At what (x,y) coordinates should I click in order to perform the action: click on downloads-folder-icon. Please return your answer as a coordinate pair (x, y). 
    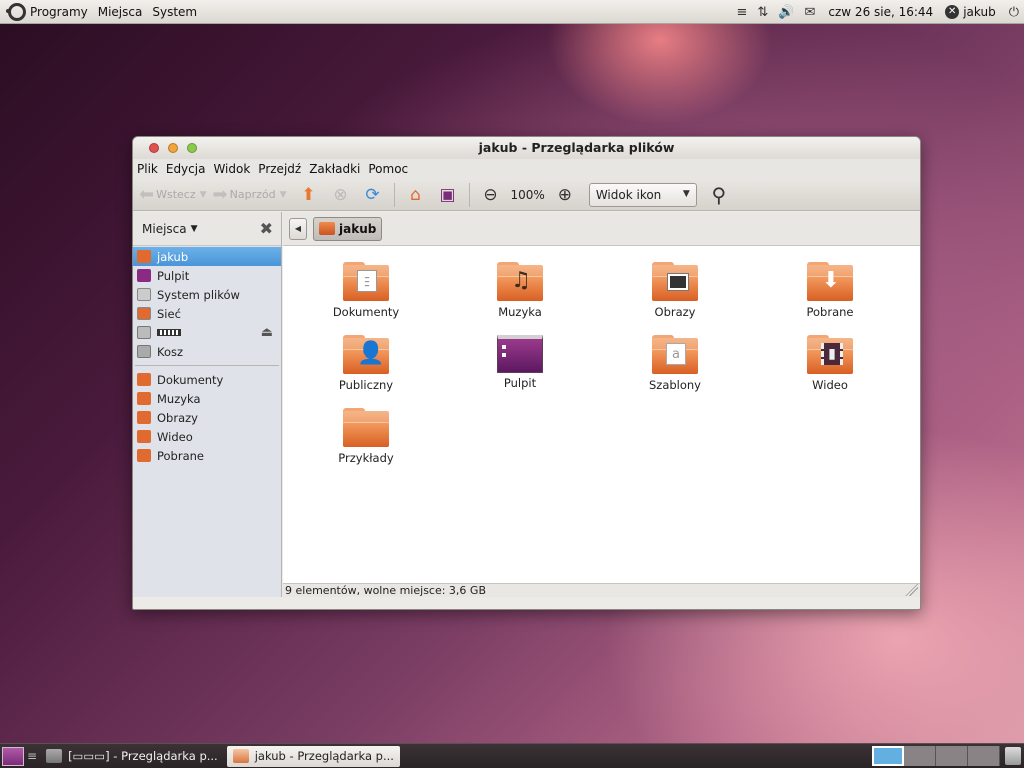
    Looking at the image, I should click on (144, 455).